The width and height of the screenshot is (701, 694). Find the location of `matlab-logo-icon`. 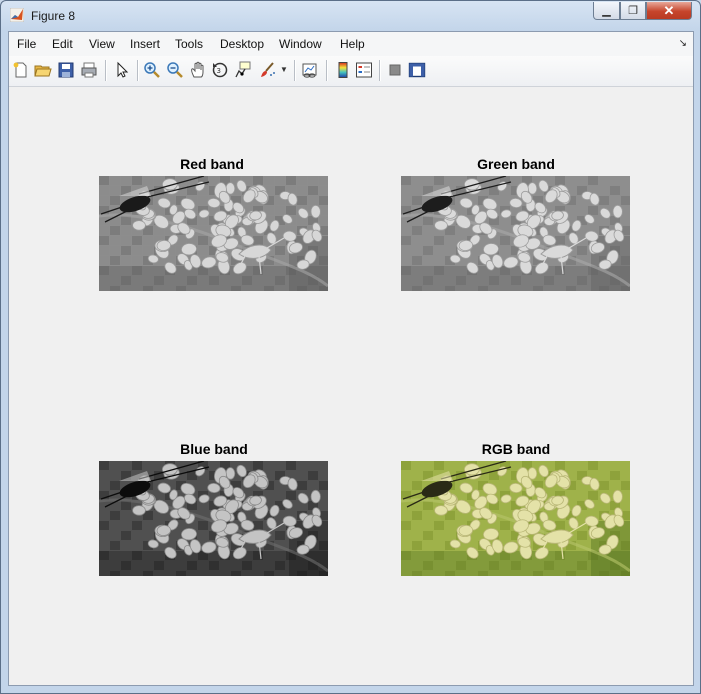

matlab-logo-icon is located at coordinates (17, 15).